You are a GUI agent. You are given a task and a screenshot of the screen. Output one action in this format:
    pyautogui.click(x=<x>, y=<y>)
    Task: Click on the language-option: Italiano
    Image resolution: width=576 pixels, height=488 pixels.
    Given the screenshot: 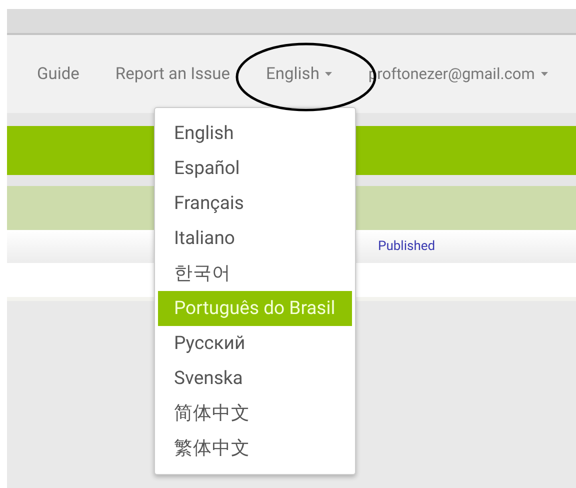 What is the action you would take?
    pyautogui.click(x=255, y=238)
    